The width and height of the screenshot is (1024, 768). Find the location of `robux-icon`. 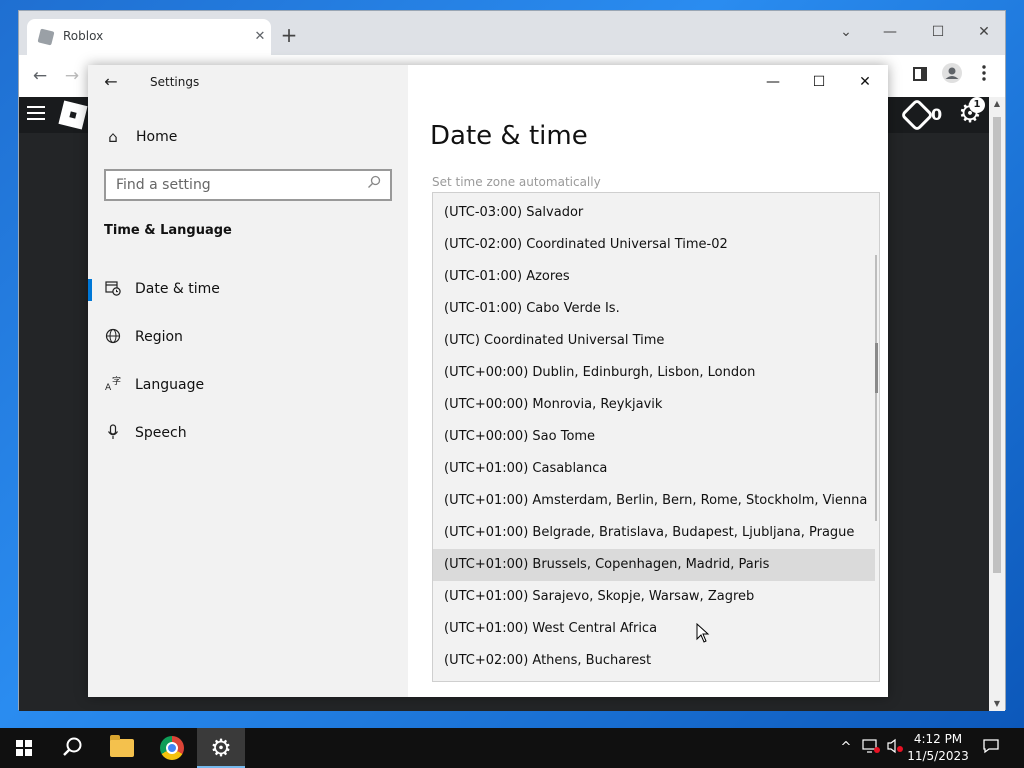

robux-icon is located at coordinates (917, 115).